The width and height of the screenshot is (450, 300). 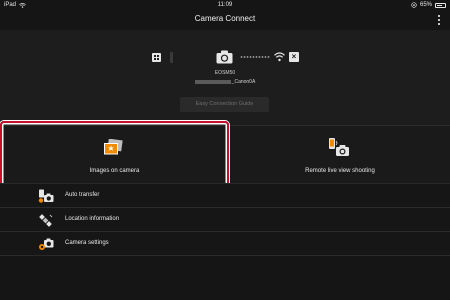 I want to click on page-title: Camera Connect, so click(x=225, y=18).